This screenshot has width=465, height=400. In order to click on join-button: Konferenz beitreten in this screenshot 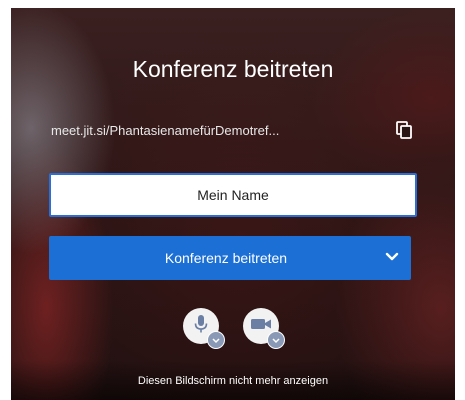, I will do `click(230, 258)`.